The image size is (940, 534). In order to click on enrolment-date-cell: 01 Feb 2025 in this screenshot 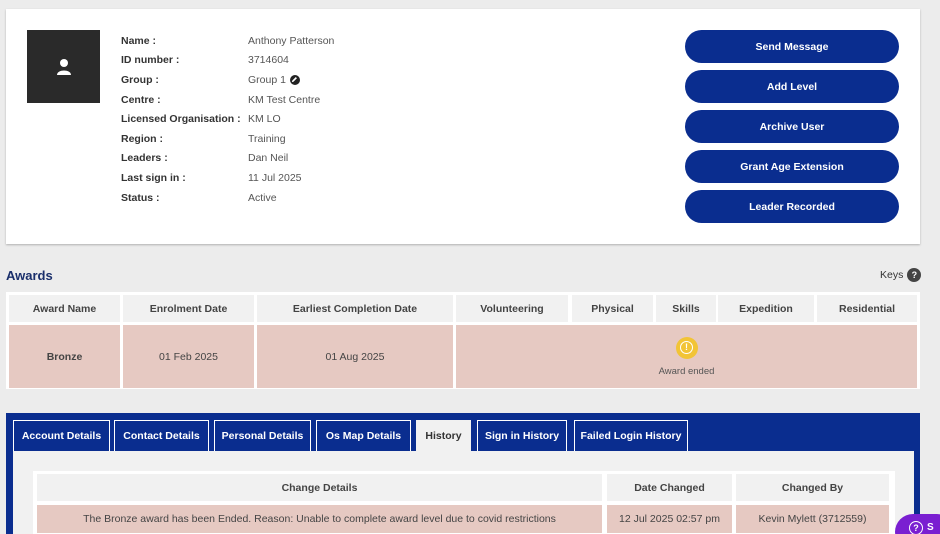, I will do `click(188, 356)`.